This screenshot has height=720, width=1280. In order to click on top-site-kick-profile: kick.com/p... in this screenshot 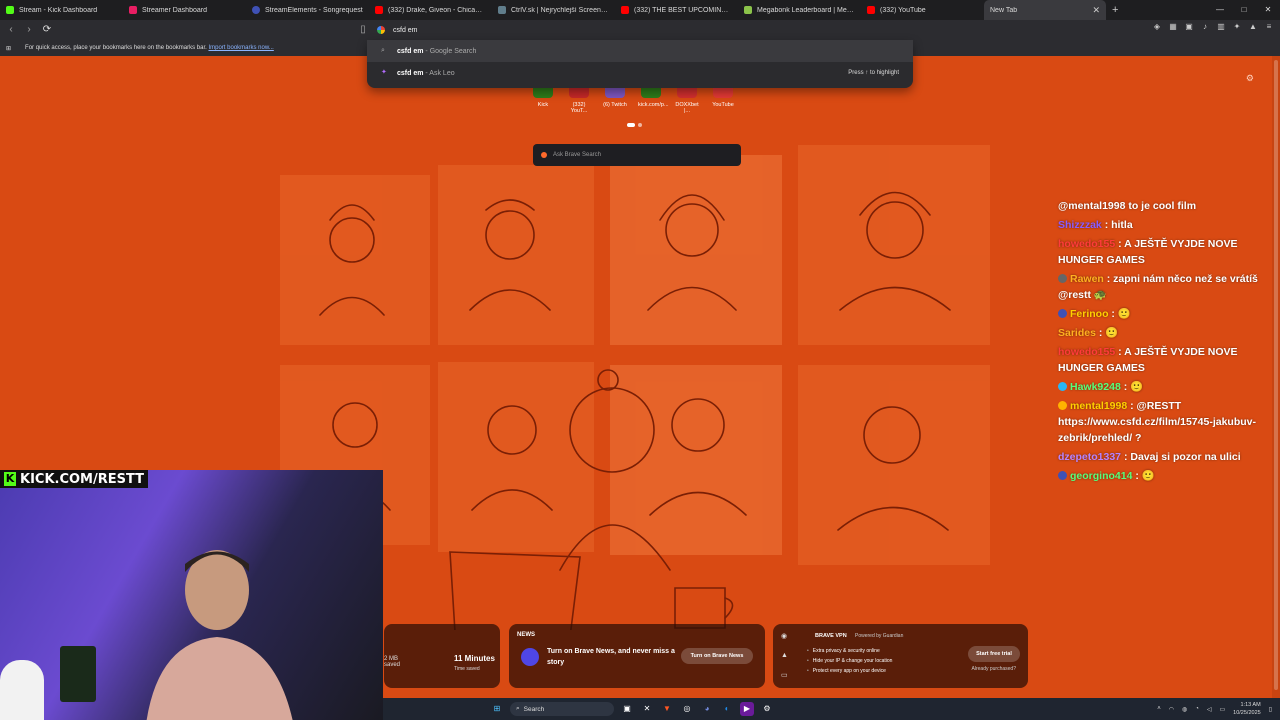, I will do `click(653, 99)`.